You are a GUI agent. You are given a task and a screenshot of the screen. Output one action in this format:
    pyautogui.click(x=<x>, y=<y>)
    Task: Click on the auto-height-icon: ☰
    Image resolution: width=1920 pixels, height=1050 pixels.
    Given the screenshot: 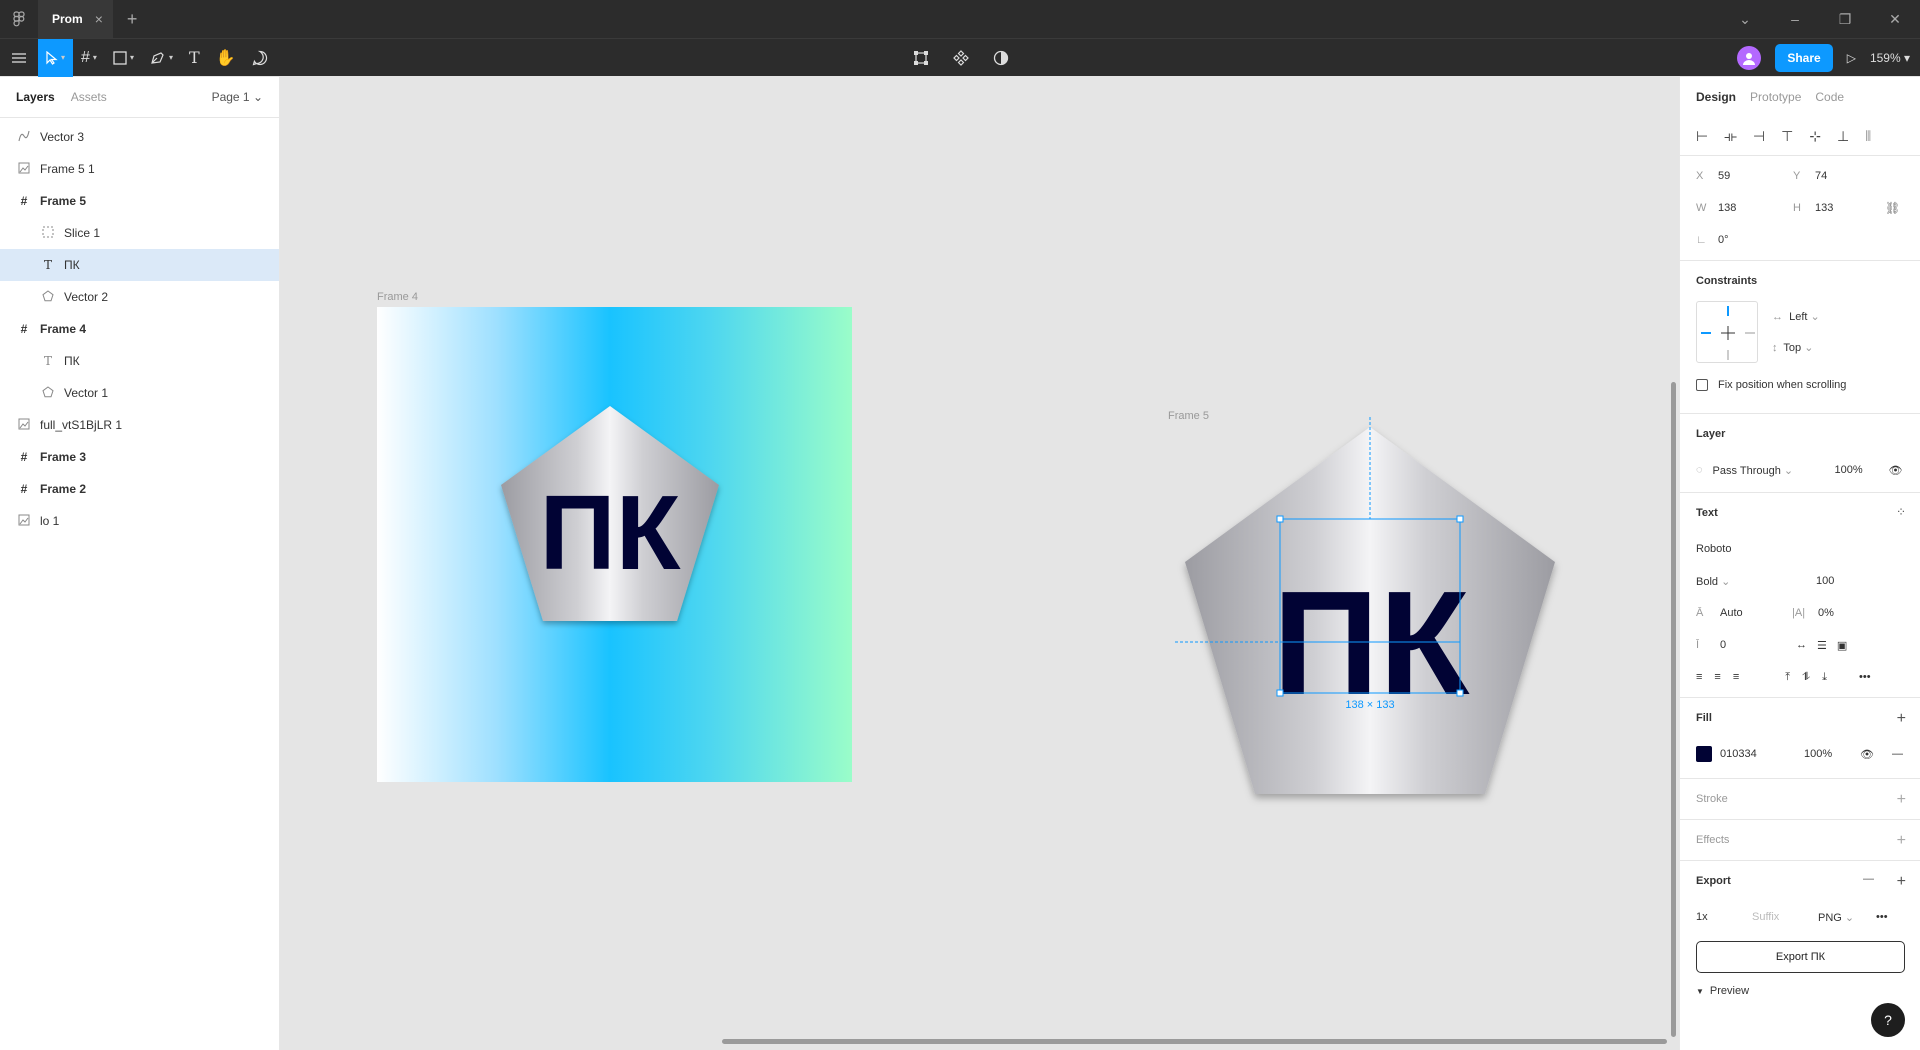 What is the action you would take?
    pyautogui.click(x=1822, y=645)
    